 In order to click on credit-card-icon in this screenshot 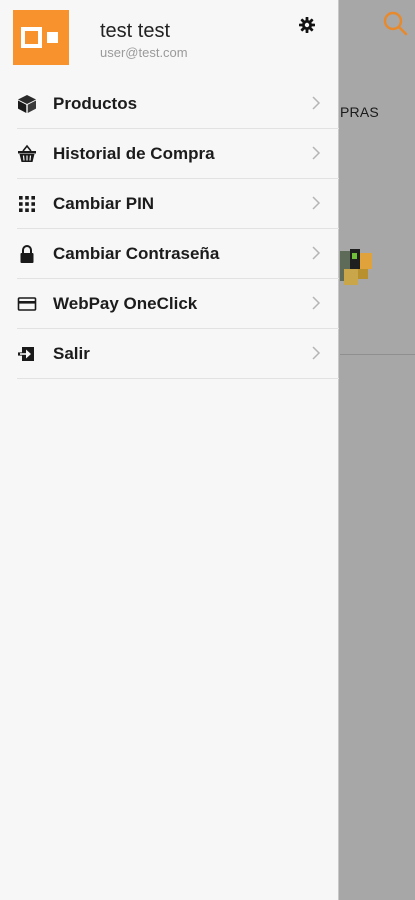, I will do `click(27, 304)`.